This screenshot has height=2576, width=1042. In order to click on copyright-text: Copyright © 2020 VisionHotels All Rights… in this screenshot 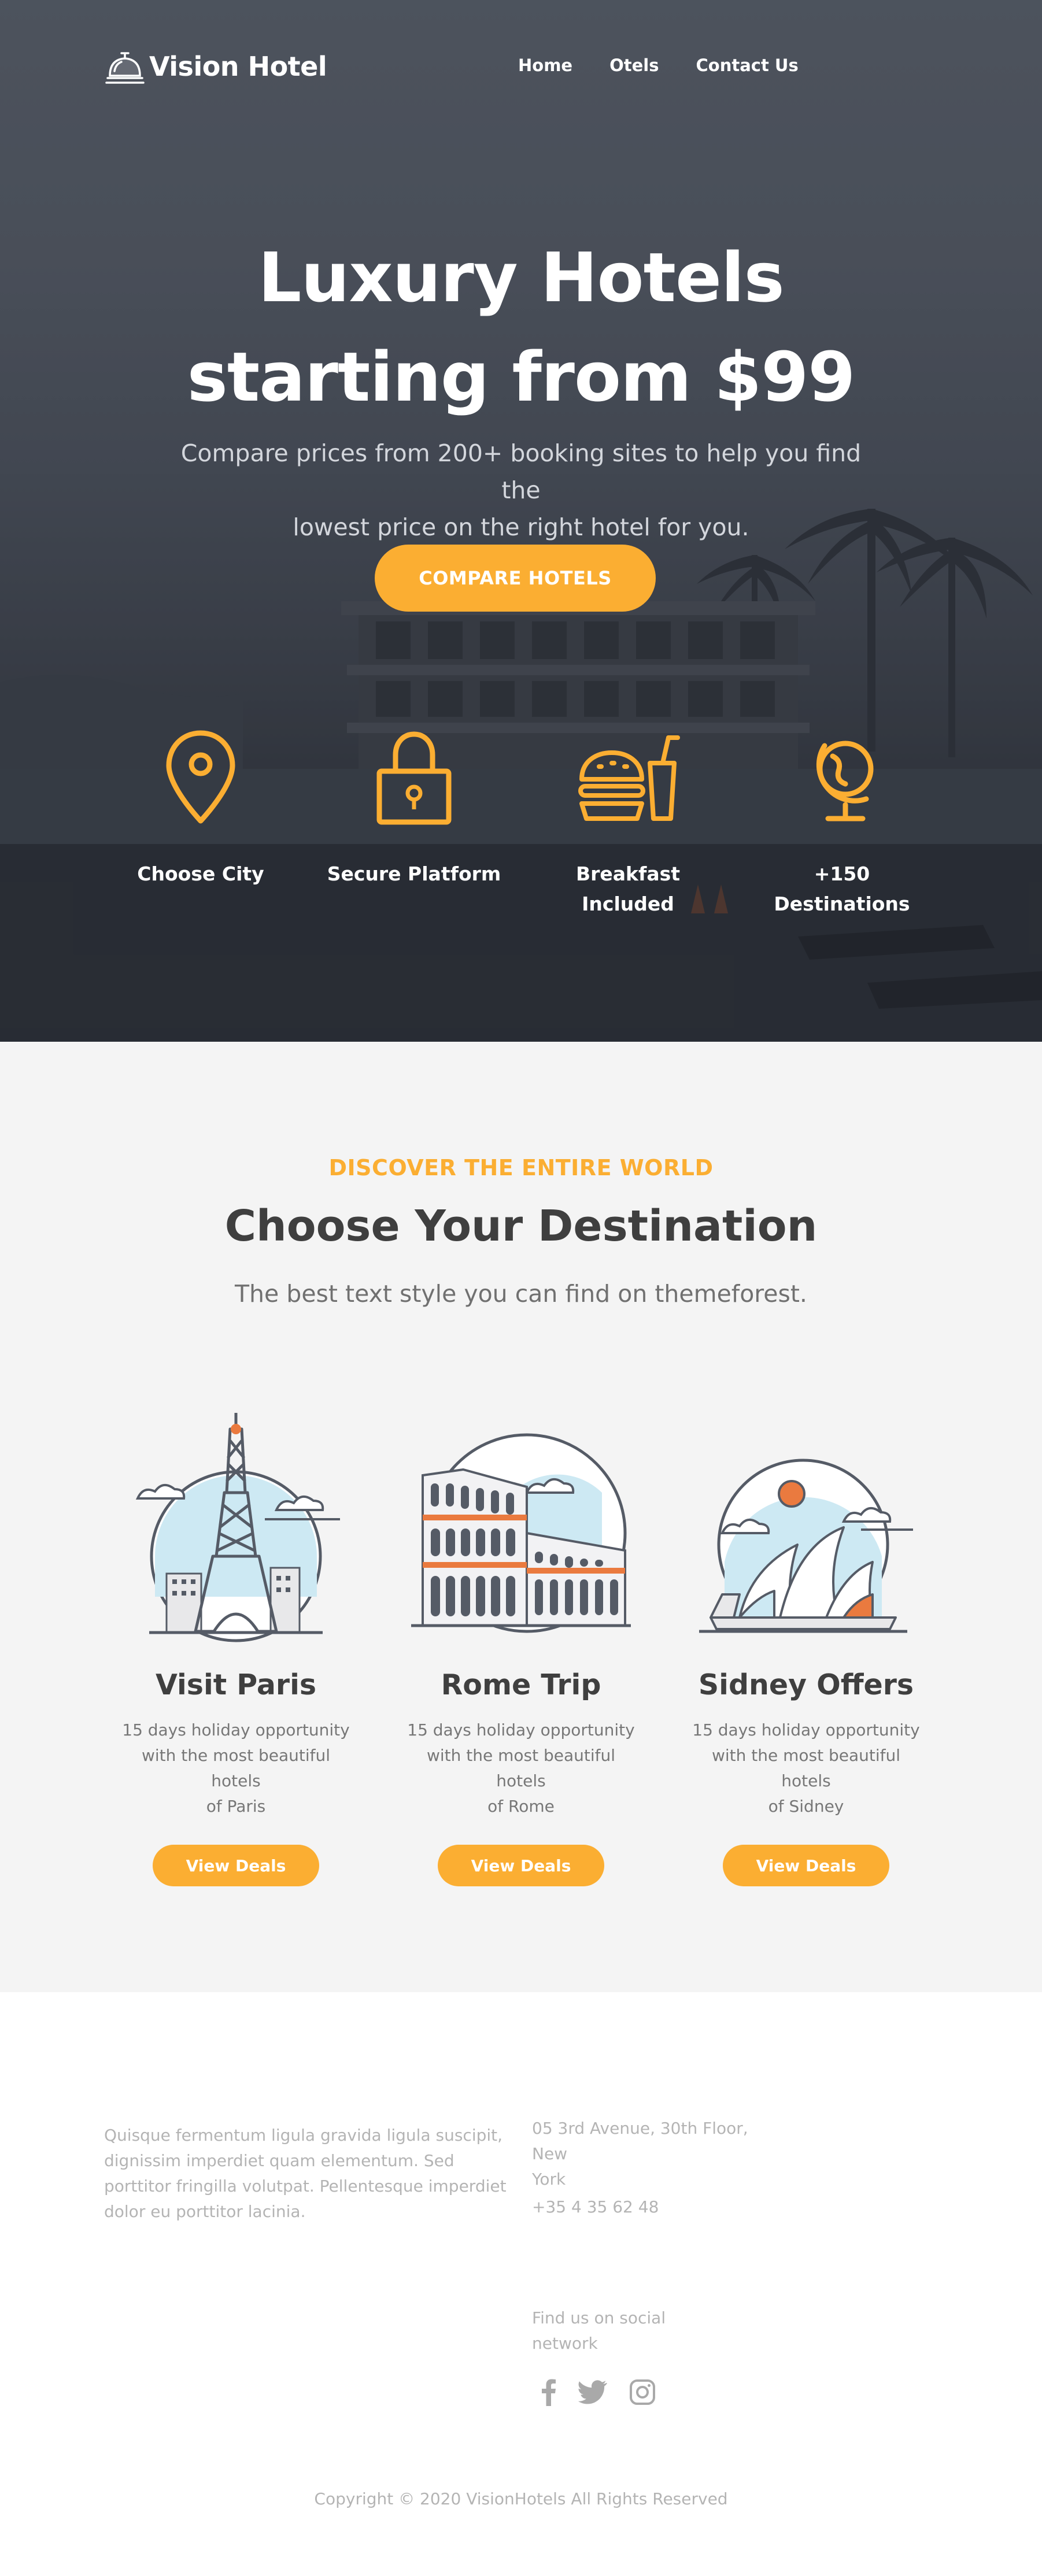, I will do `click(521, 2499)`.